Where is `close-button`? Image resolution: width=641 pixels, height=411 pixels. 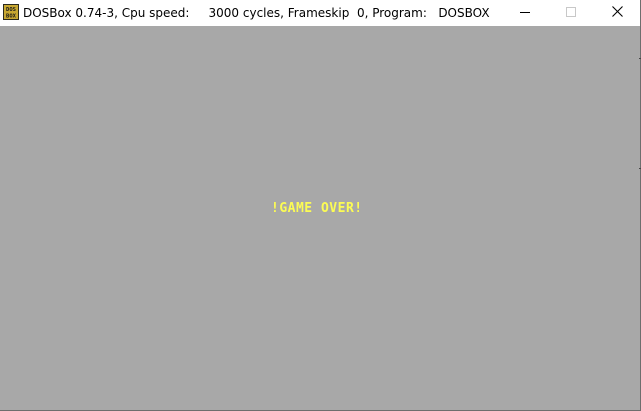 close-button is located at coordinates (617, 13).